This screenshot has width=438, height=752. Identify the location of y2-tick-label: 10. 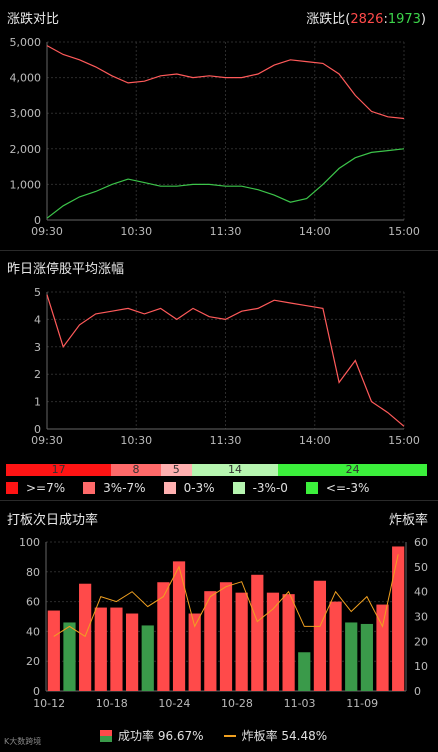
(421, 666).